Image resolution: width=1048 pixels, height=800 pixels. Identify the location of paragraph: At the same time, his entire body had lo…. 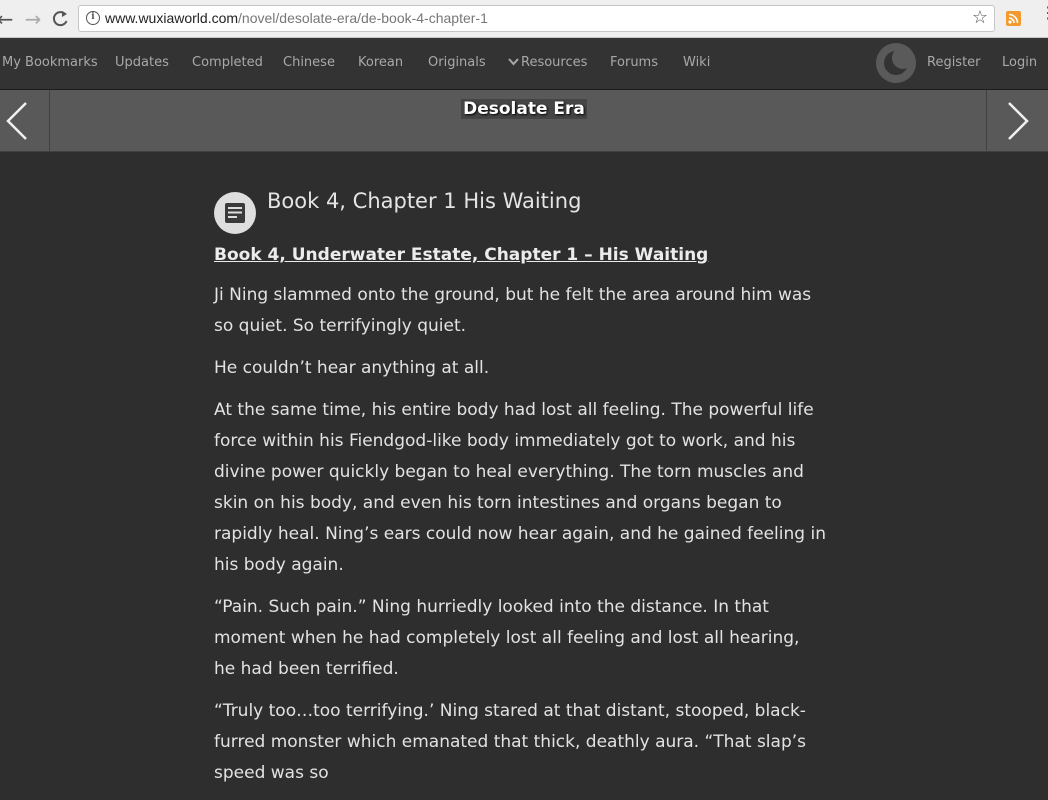
(520, 487).